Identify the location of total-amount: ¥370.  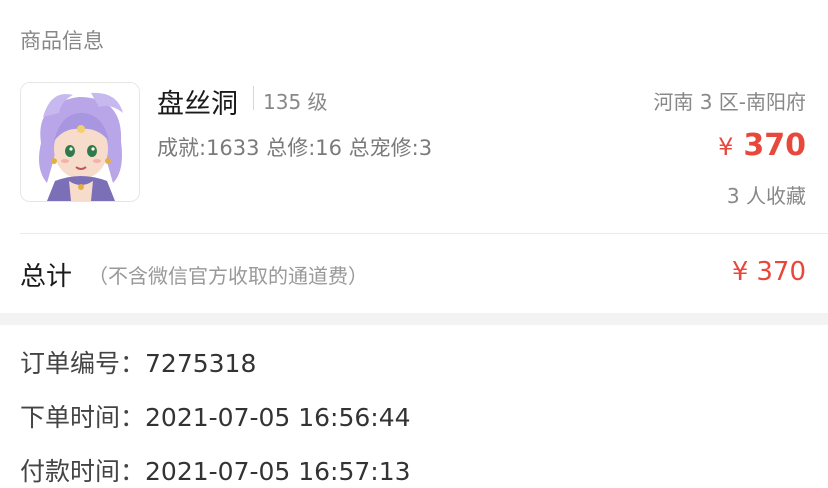
(769, 272).